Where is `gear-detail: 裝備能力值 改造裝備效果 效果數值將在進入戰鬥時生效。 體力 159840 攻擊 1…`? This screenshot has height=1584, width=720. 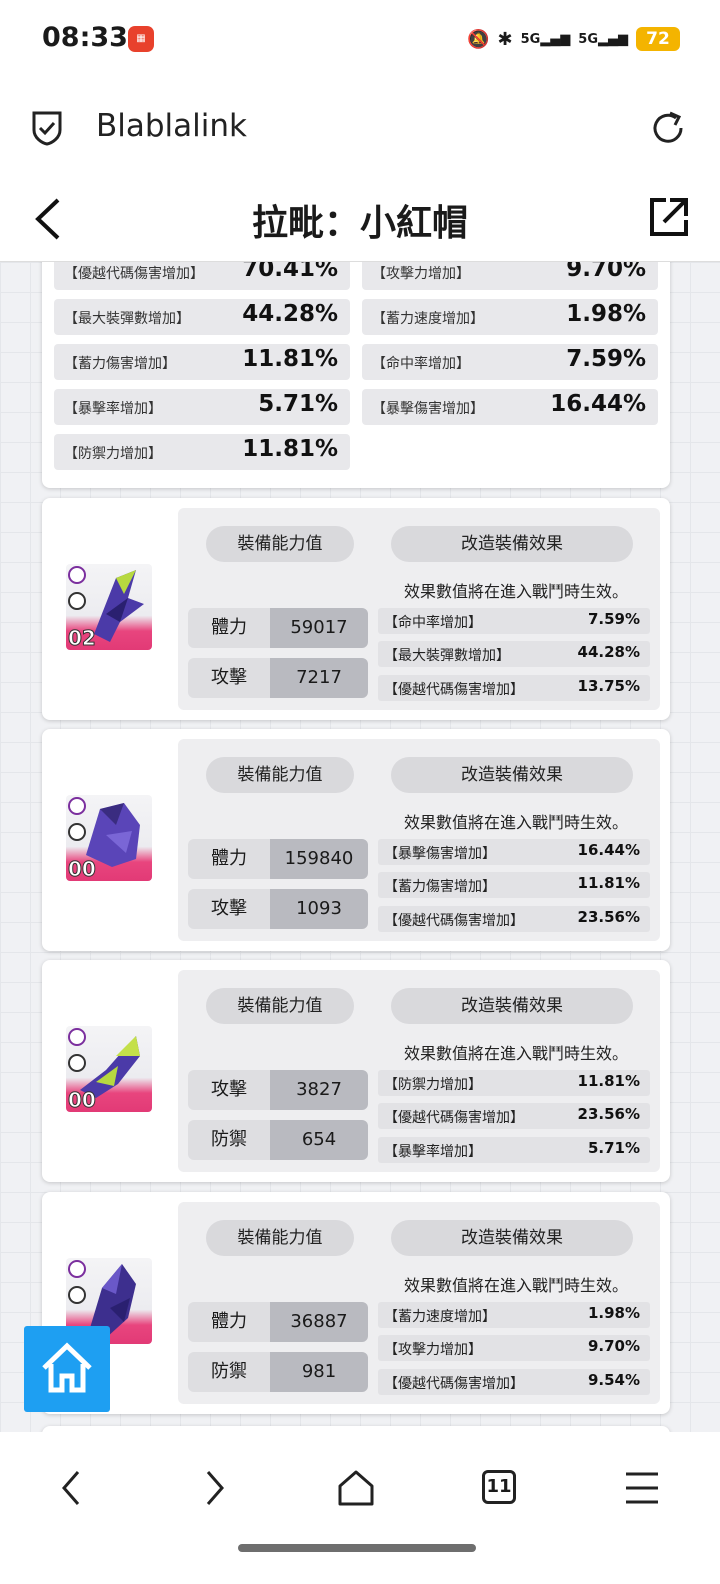
gear-detail: 裝備能力值 改造裝備效果 效果數值將在進入戰鬥時生效。 體力 159840 攻擊 1… is located at coordinates (419, 840).